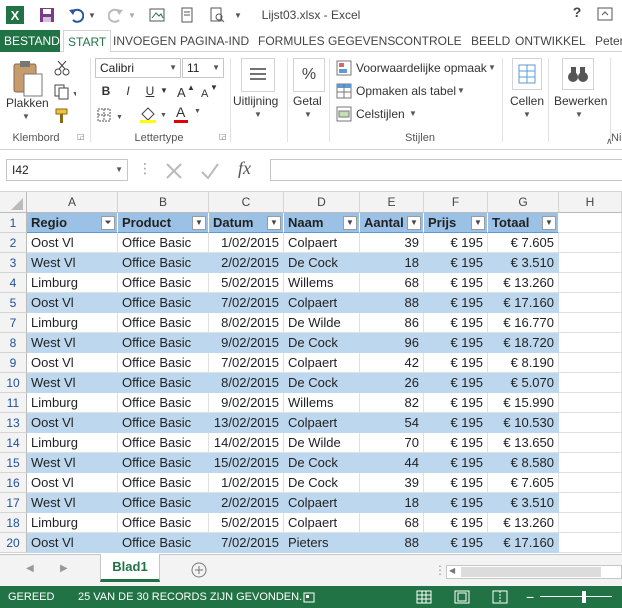 Image resolution: width=622 pixels, height=608 pixels. What do you see at coordinates (188, 114) in the screenshot?
I see `font-color-icon: A ▼` at bounding box center [188, 114].